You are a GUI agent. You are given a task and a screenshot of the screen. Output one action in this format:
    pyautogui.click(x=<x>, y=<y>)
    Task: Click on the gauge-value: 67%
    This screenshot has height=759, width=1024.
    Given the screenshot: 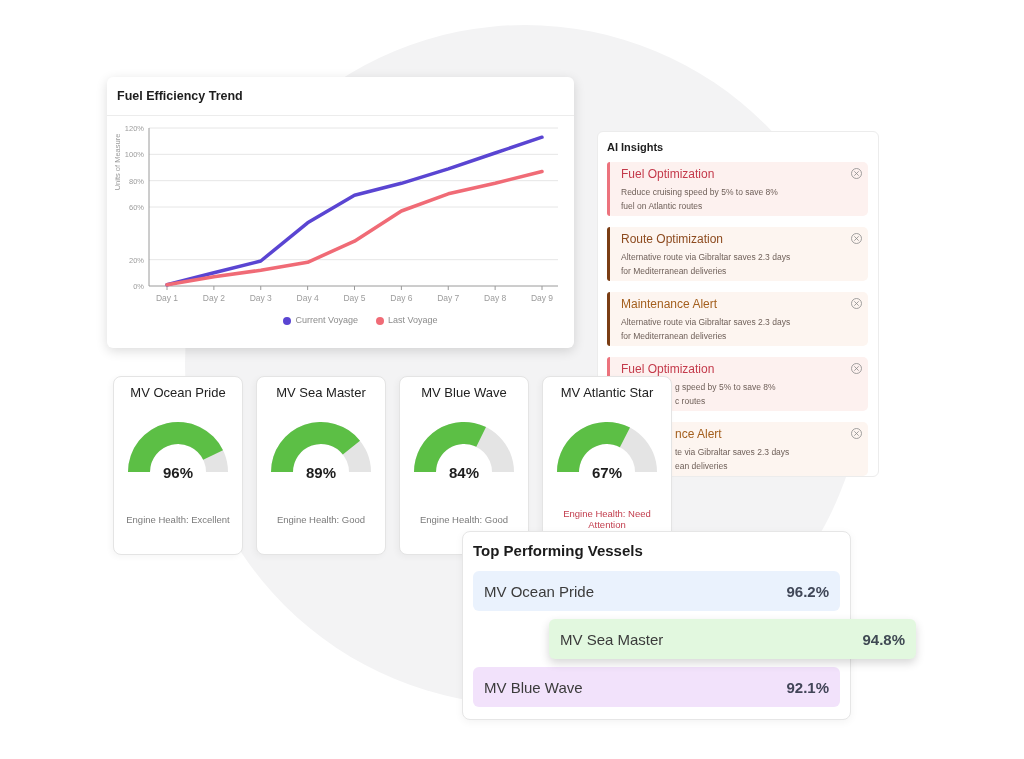 What is the action you would take?
    pyautogui.click(x=607, y=472)
    